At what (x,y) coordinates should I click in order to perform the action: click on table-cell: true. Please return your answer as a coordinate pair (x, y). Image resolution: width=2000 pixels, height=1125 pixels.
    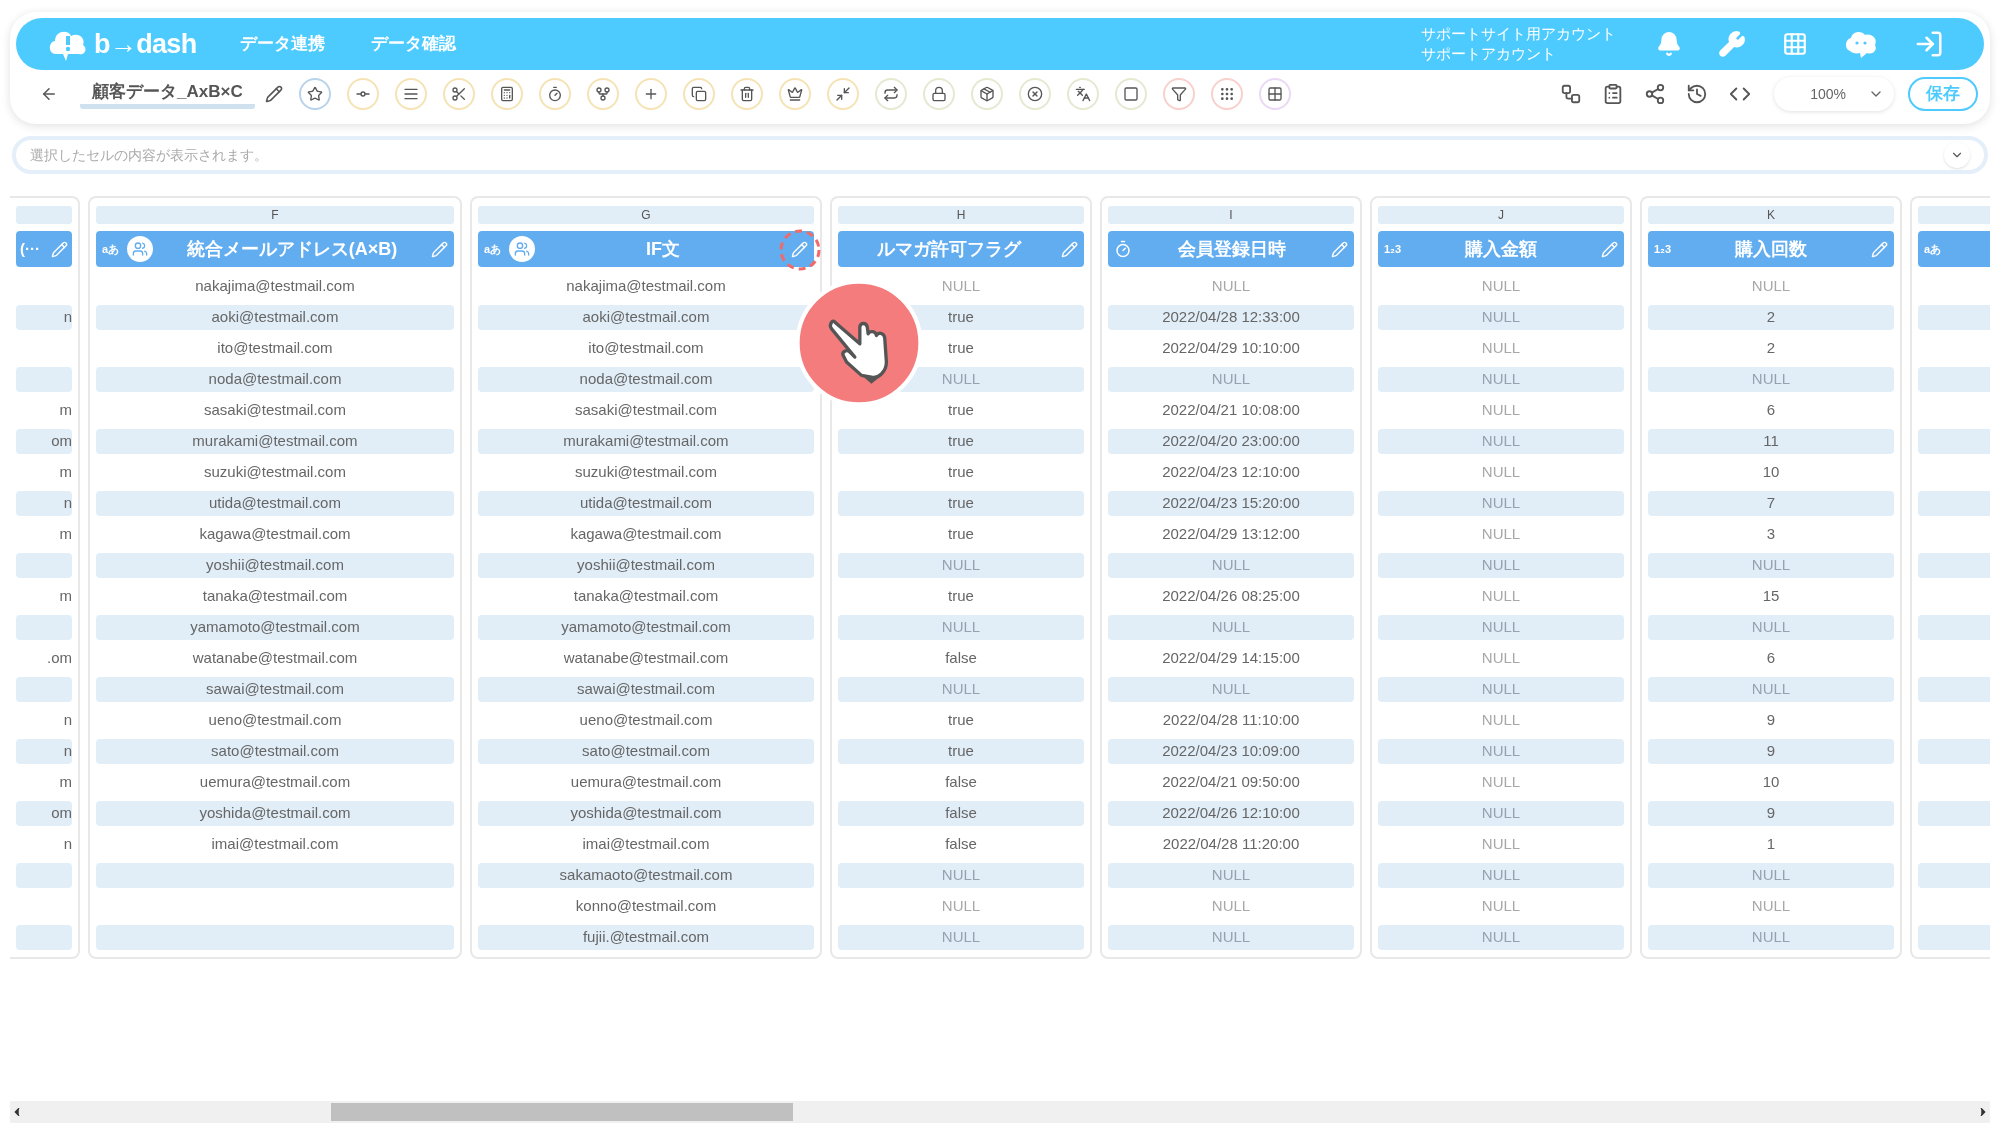
    Looking at the image, I should click on (961, 503).